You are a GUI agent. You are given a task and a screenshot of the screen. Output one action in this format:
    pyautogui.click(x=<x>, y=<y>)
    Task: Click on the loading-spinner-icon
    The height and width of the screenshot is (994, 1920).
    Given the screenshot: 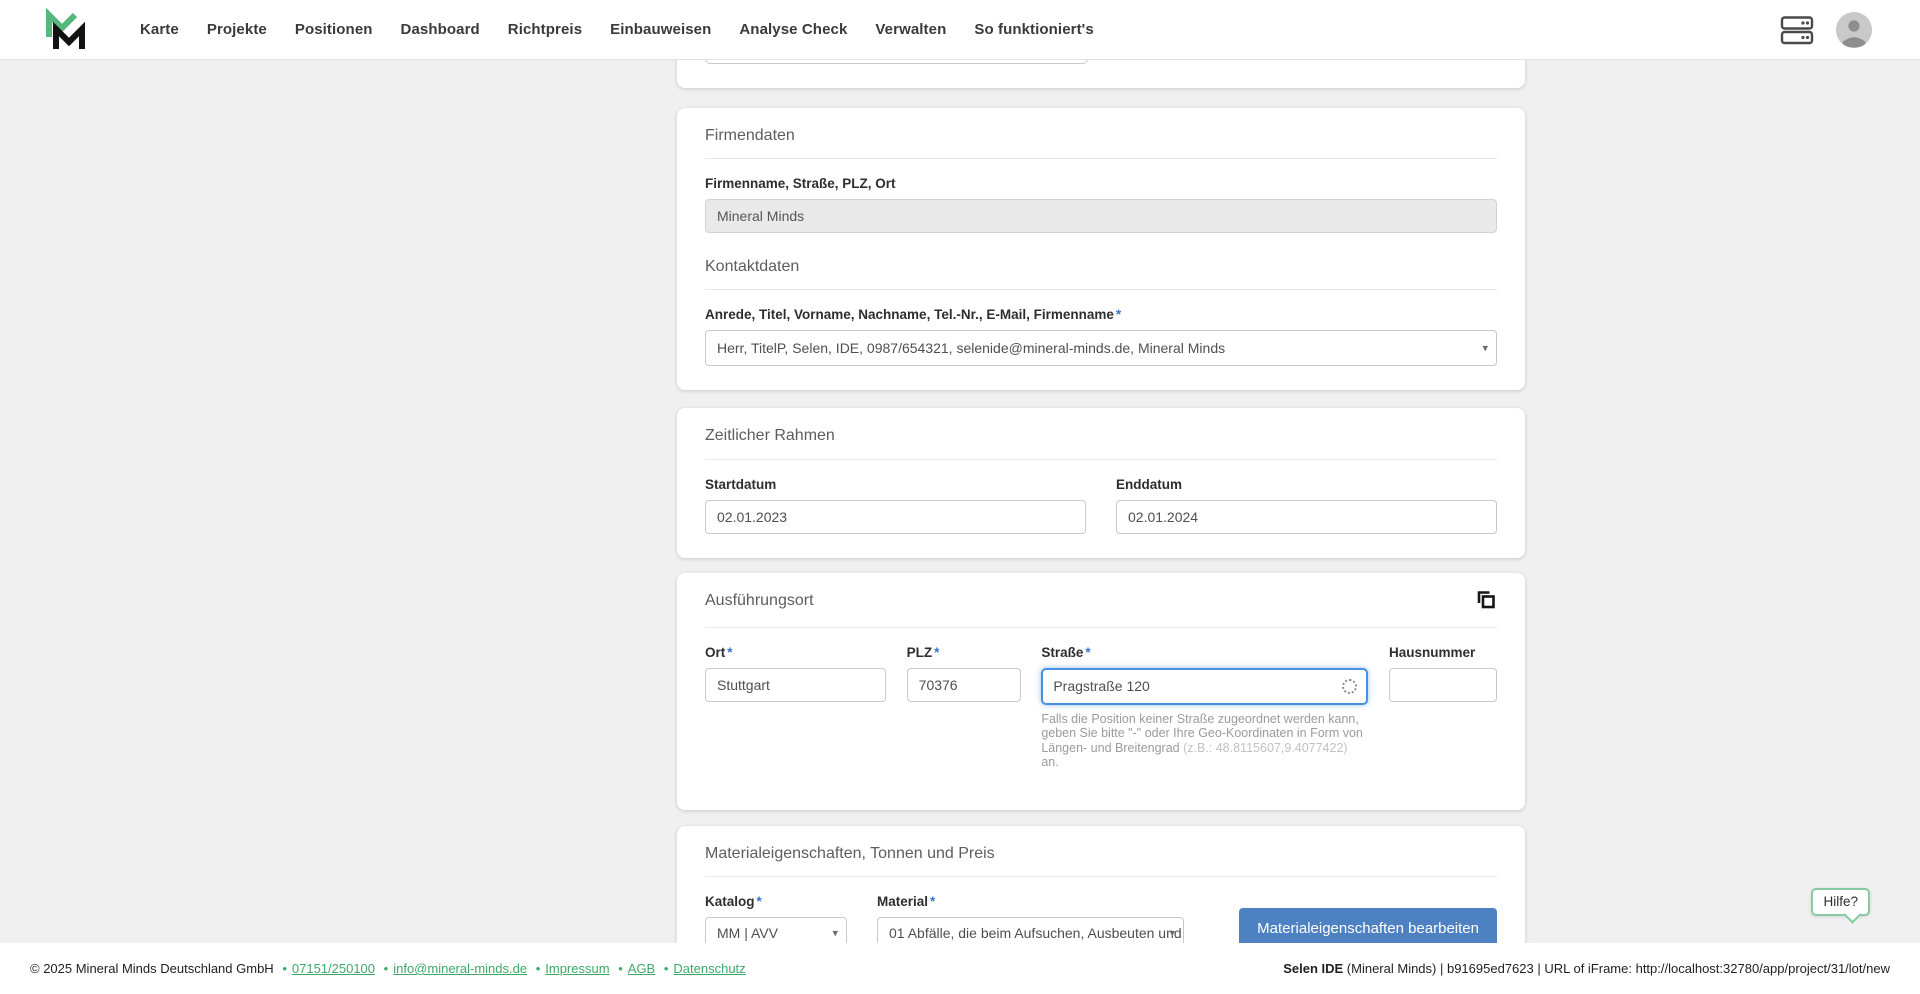 What is the action you would take?
    pyautogui.click(x=1350, y=686)
    